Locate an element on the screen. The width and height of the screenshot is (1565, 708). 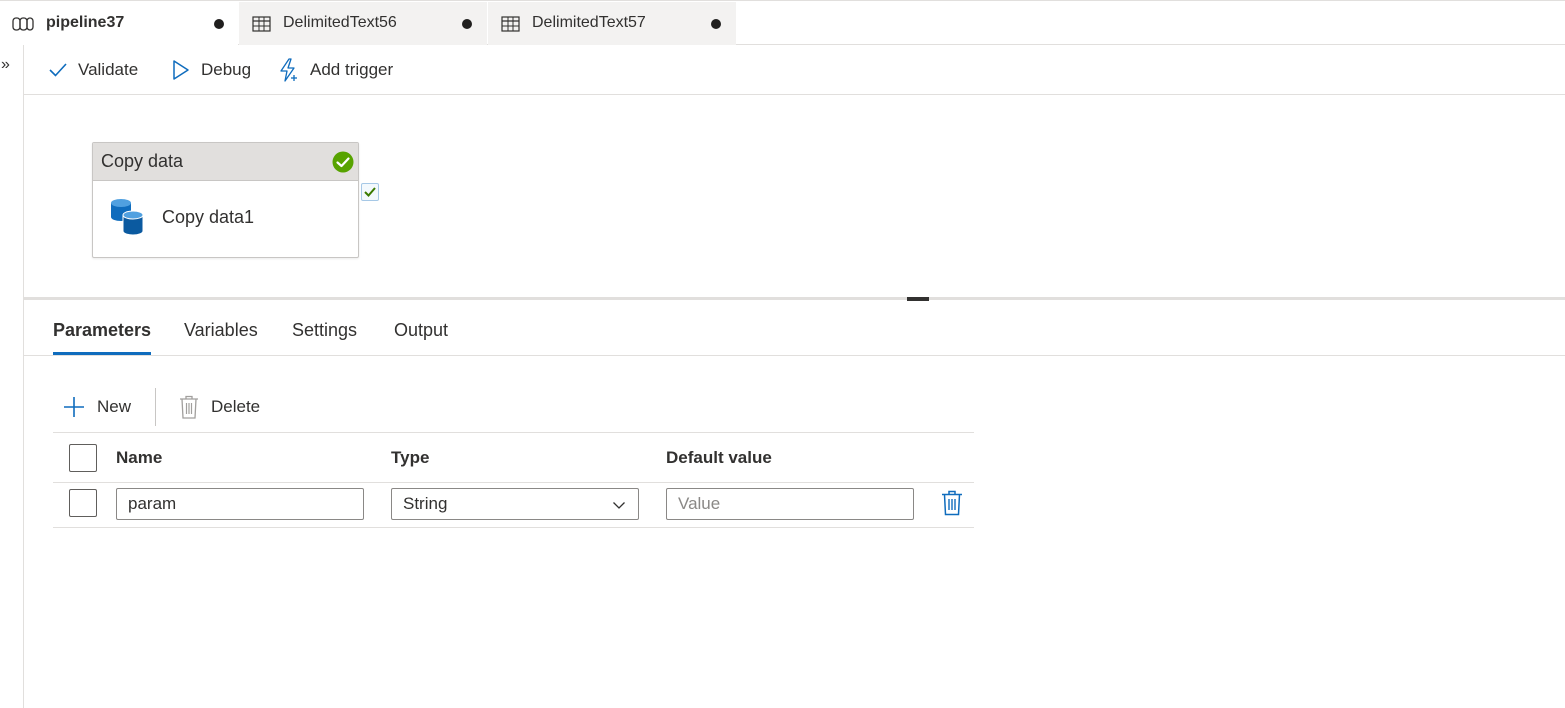
parameter-type-select: String is located at coordinates (515, 504).